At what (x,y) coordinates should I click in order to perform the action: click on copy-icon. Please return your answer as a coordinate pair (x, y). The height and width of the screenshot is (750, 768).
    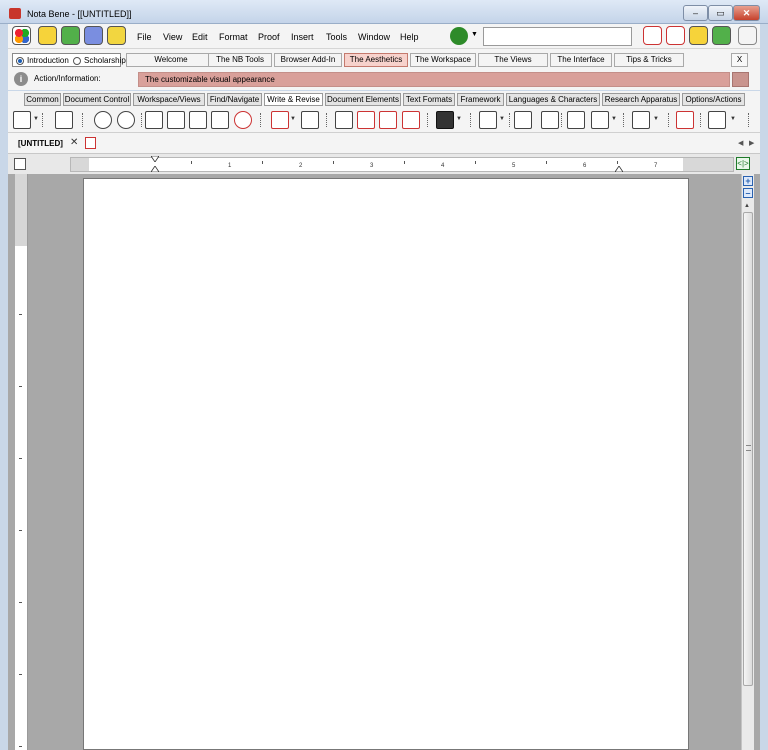
    Looking at the image, I should click on (154, 120).